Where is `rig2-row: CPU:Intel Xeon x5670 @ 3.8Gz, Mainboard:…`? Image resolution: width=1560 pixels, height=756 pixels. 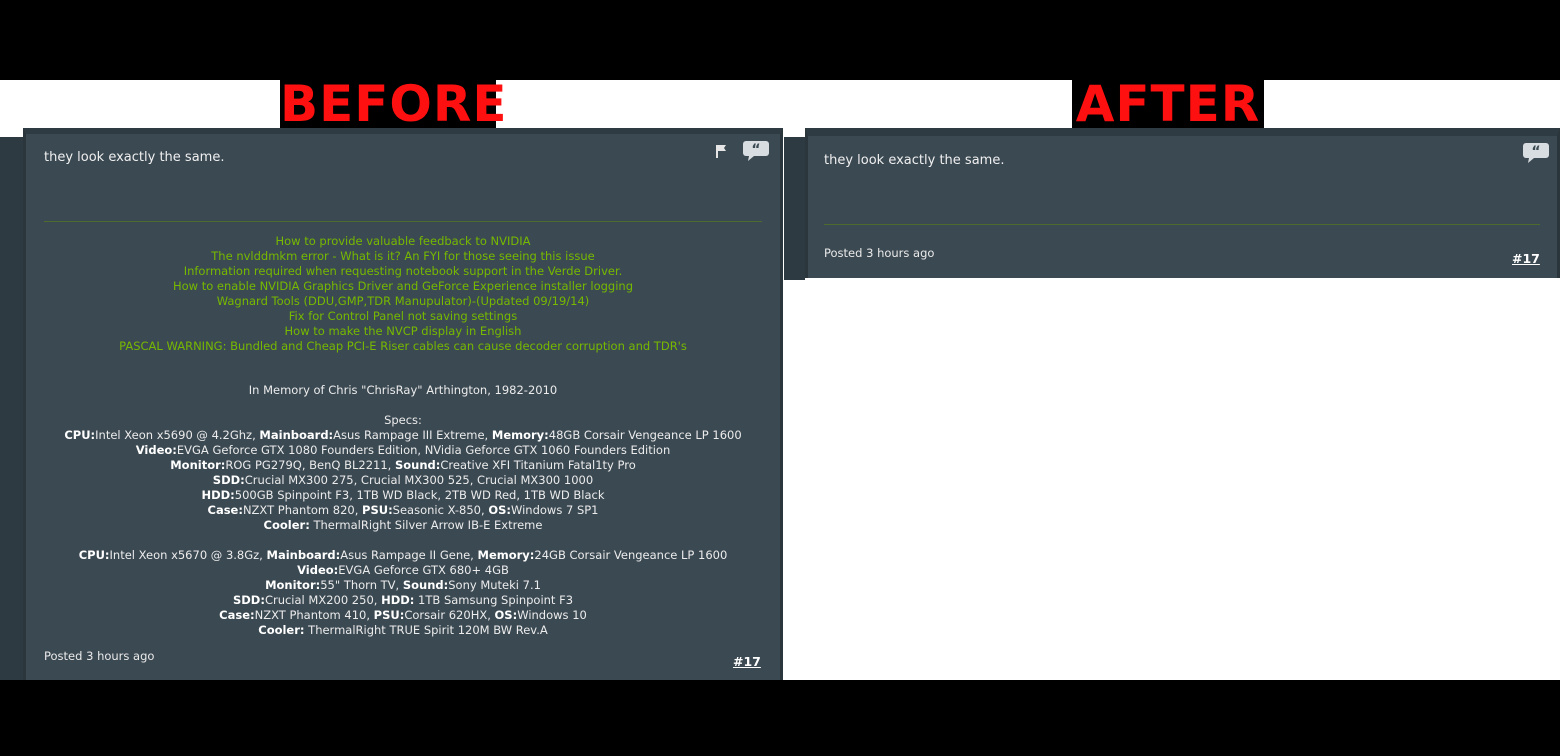
rig2-row: CPU:Intel Xeon x5670 @ 3.8Gz, Mainboard:… is located at coordinates (403, 555).